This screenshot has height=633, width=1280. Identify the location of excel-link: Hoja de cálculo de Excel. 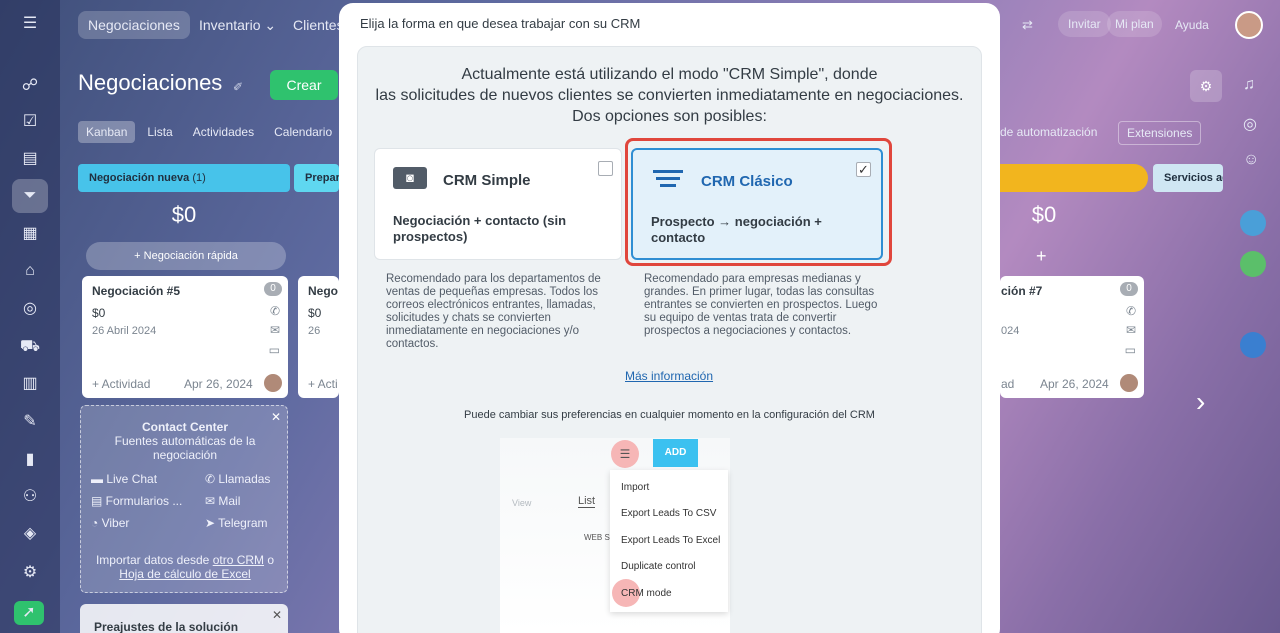
(184, 574).